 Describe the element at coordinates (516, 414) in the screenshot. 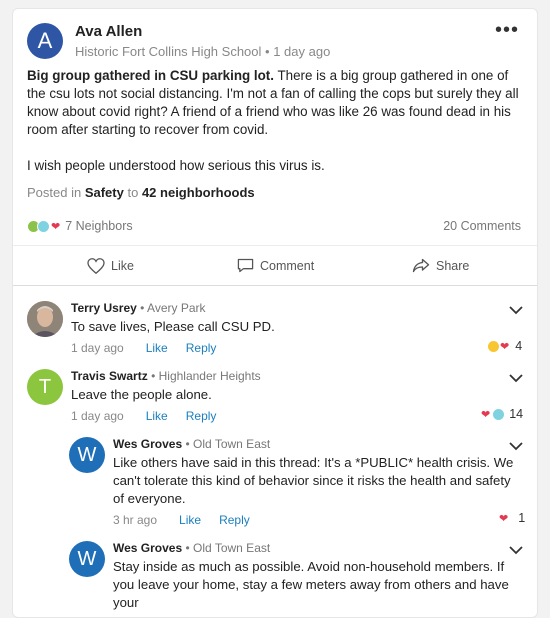

I see `reaction-count: 14` at that location.